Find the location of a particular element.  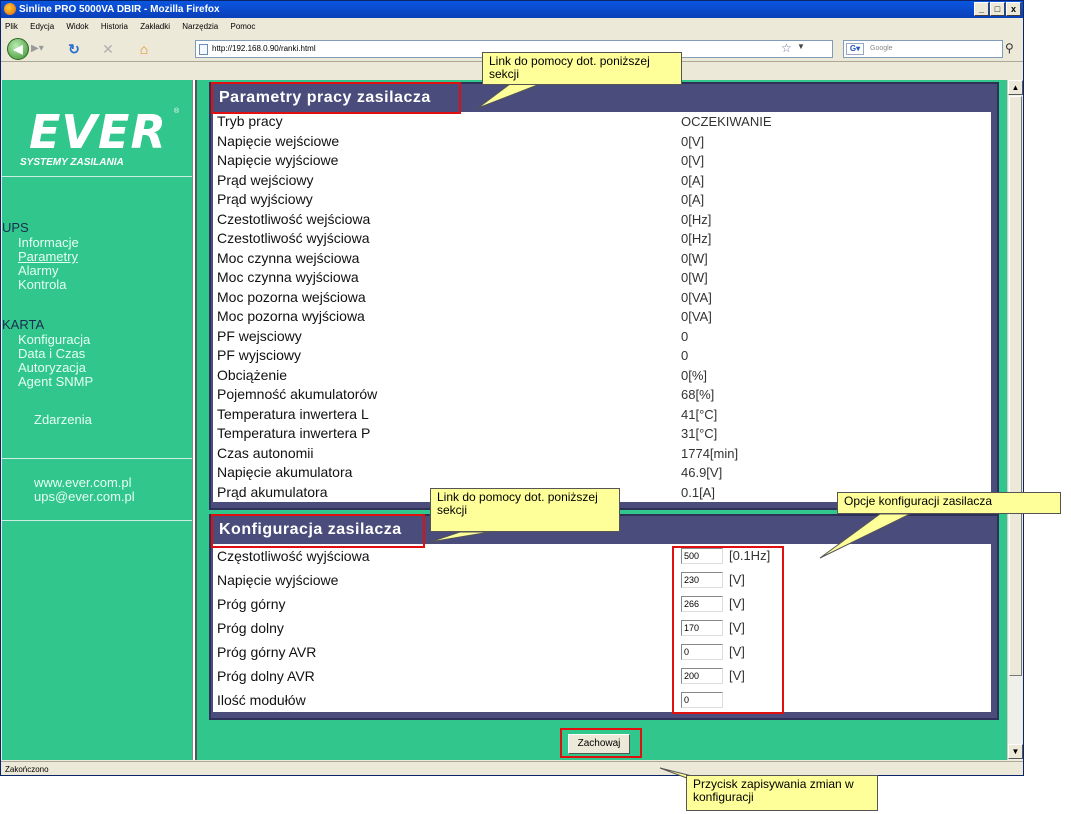

scrollbar-thumb is located at coordinates (1015, 386).